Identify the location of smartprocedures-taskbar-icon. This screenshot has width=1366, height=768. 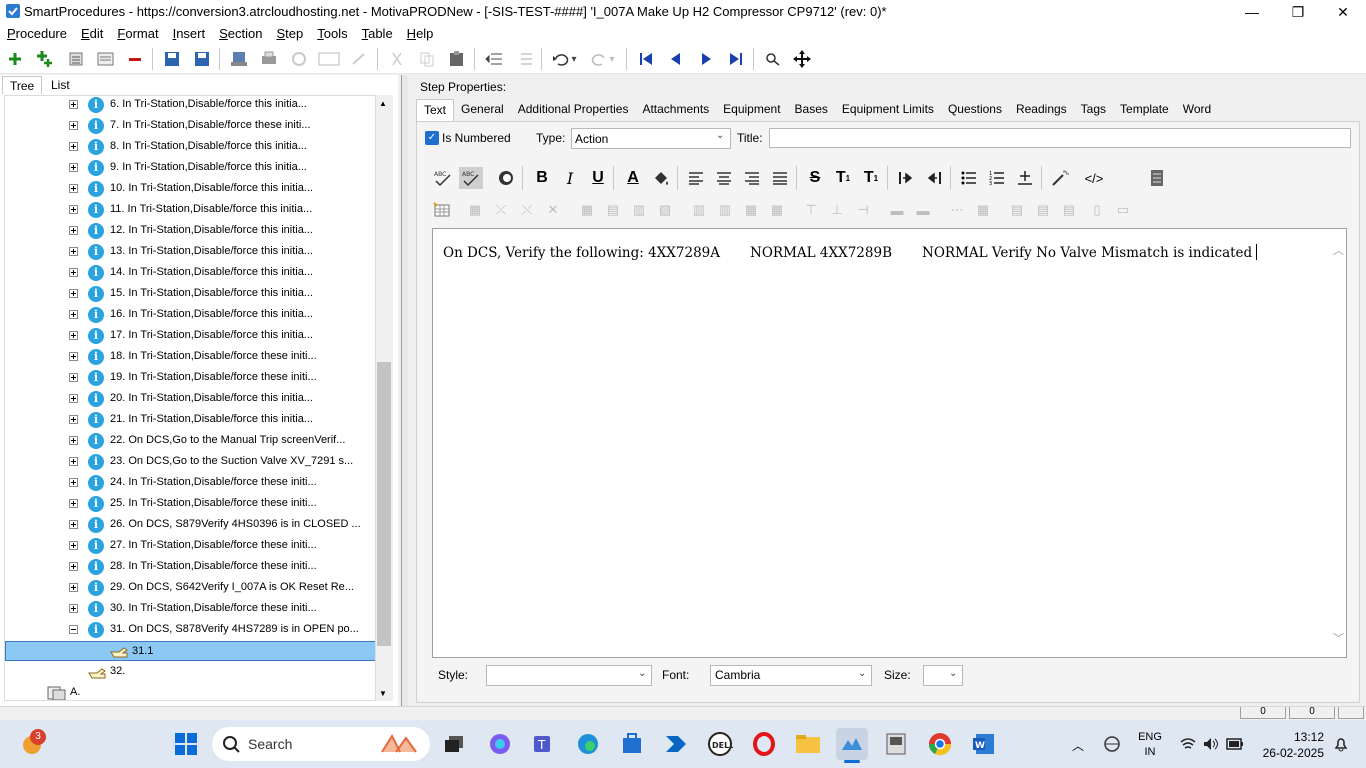
(852, 744).